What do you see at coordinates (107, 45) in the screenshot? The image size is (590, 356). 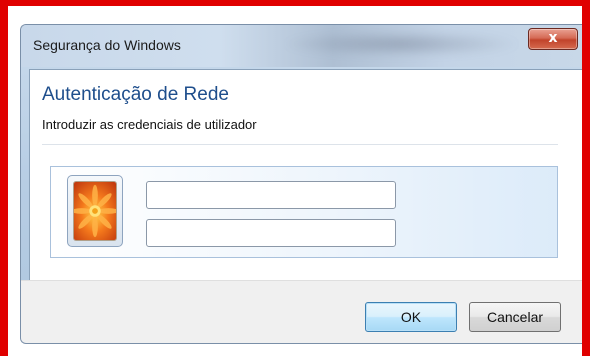 I see `window-title: Segurança do Windows` at bounding box center [107, 45].